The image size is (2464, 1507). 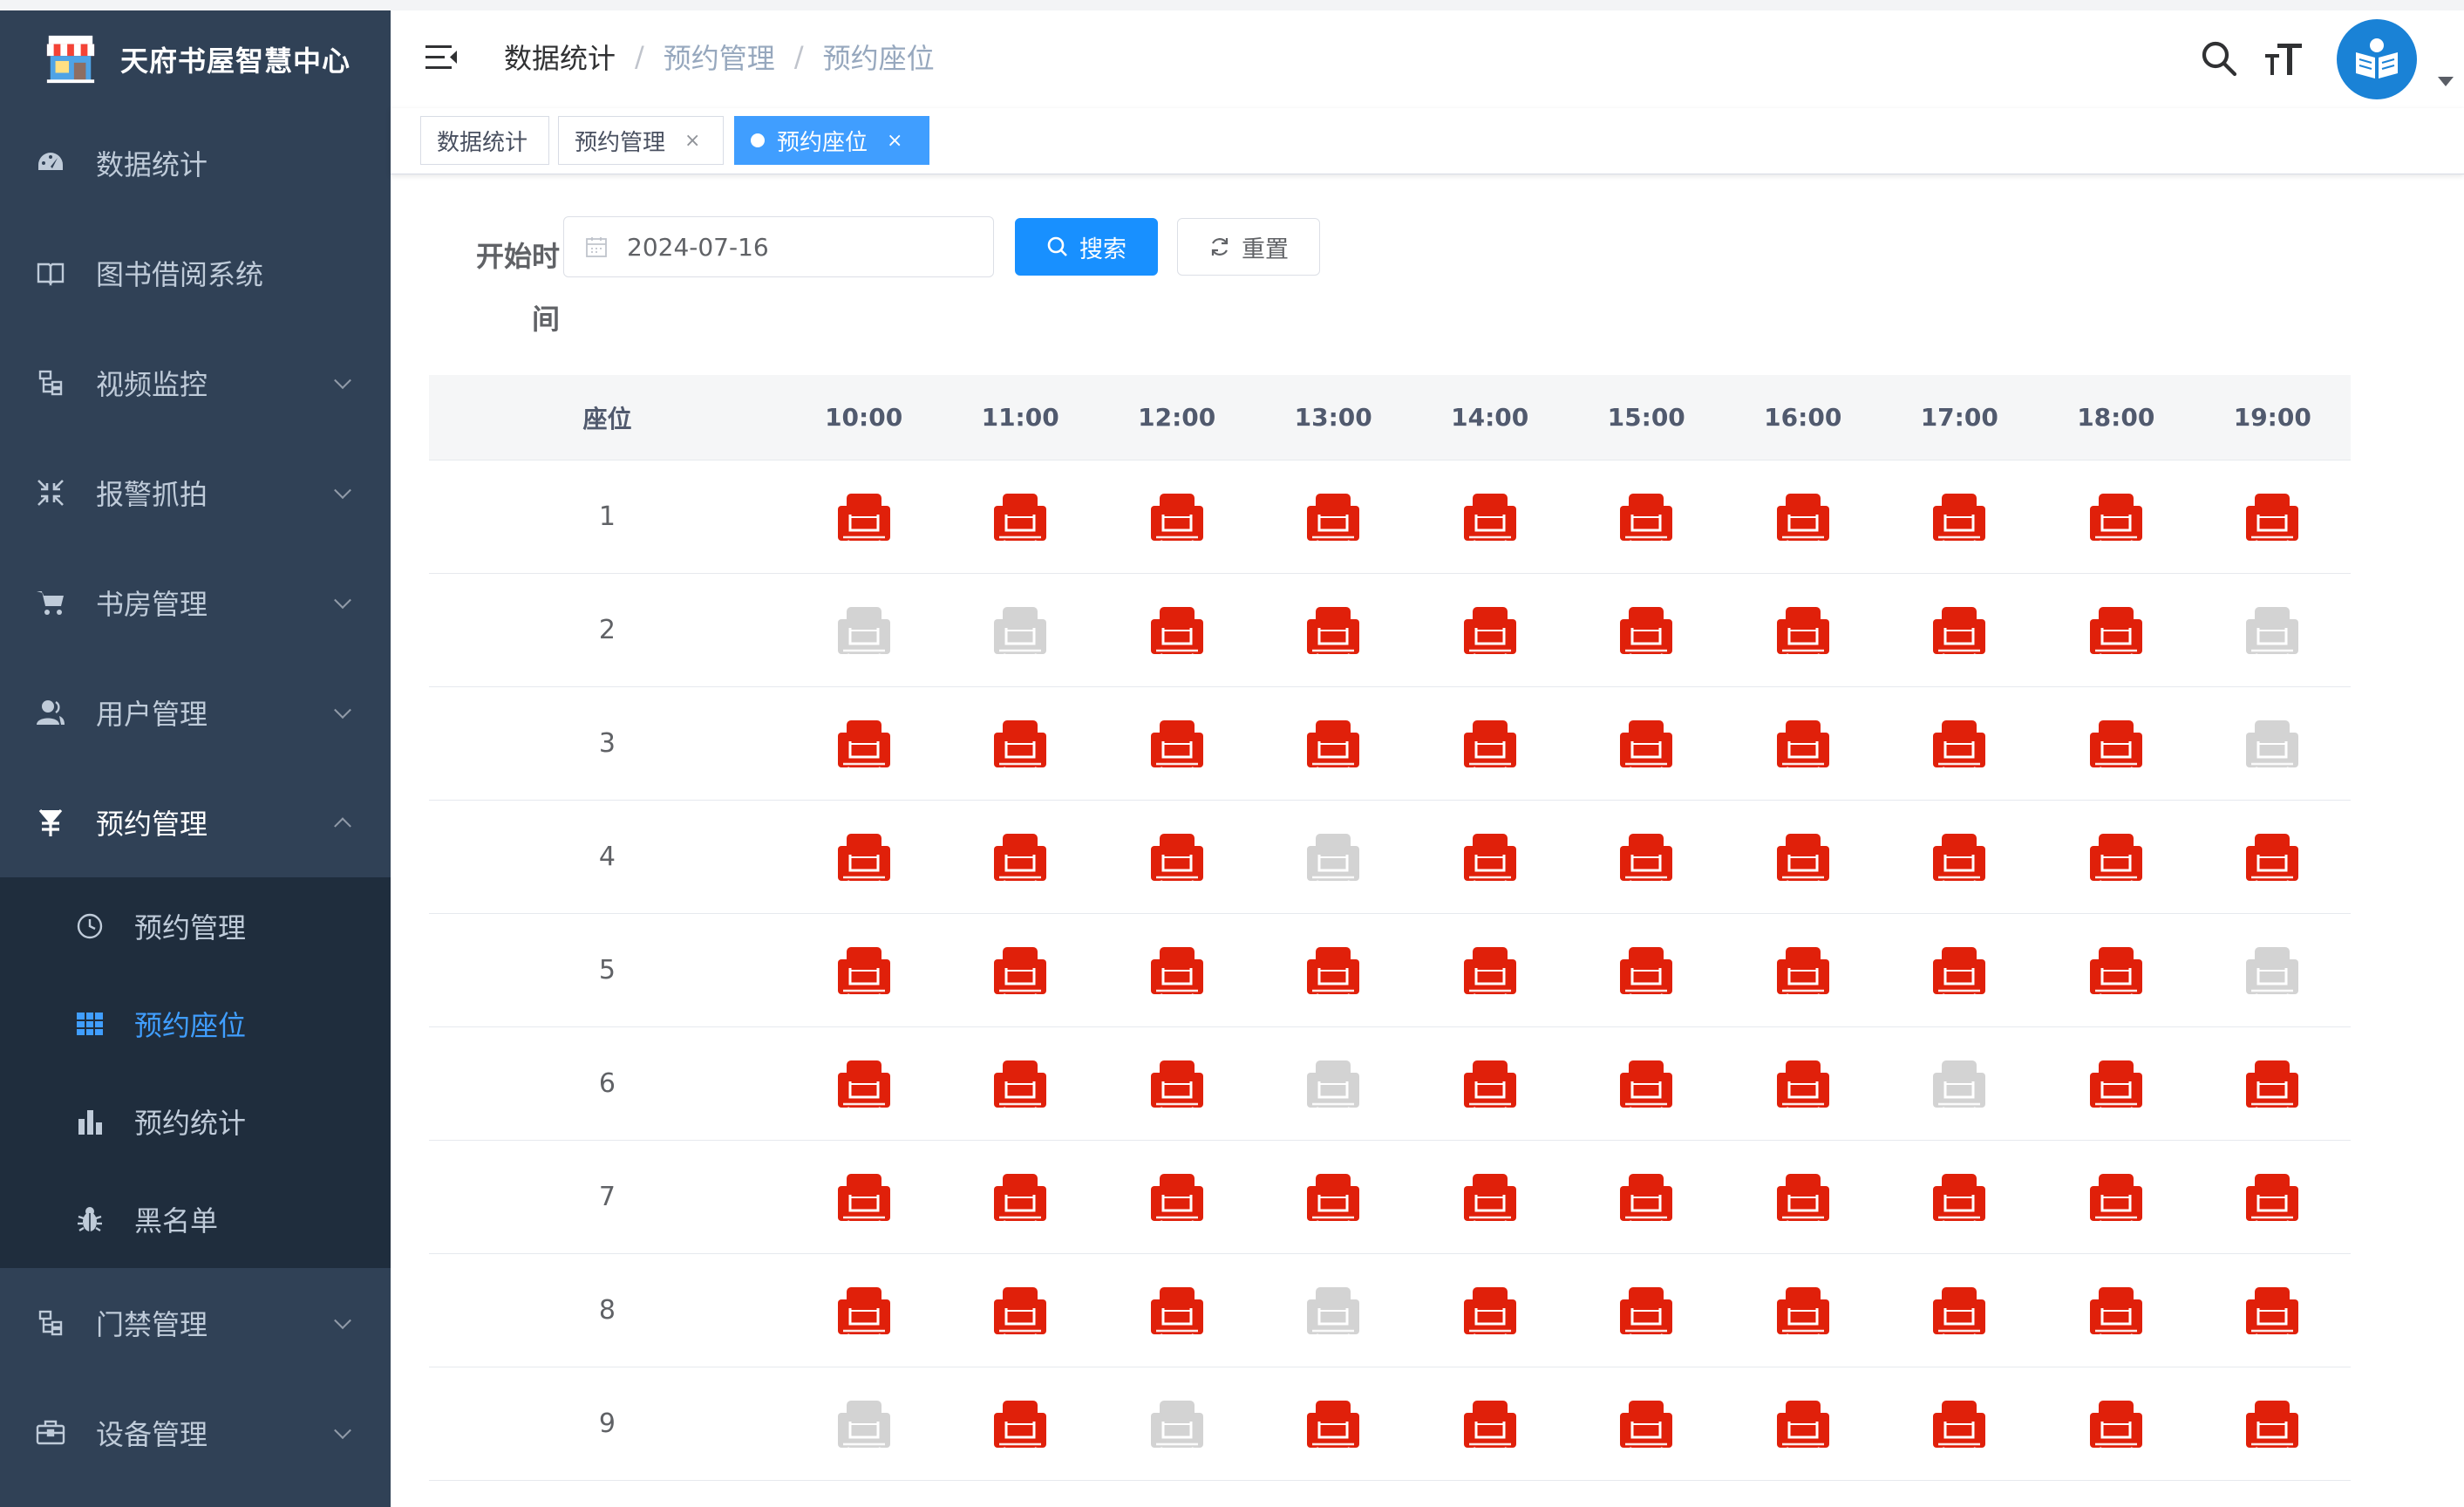 I want to click on breadcrumb-item: 预约管理, so click(x=719, y=57).